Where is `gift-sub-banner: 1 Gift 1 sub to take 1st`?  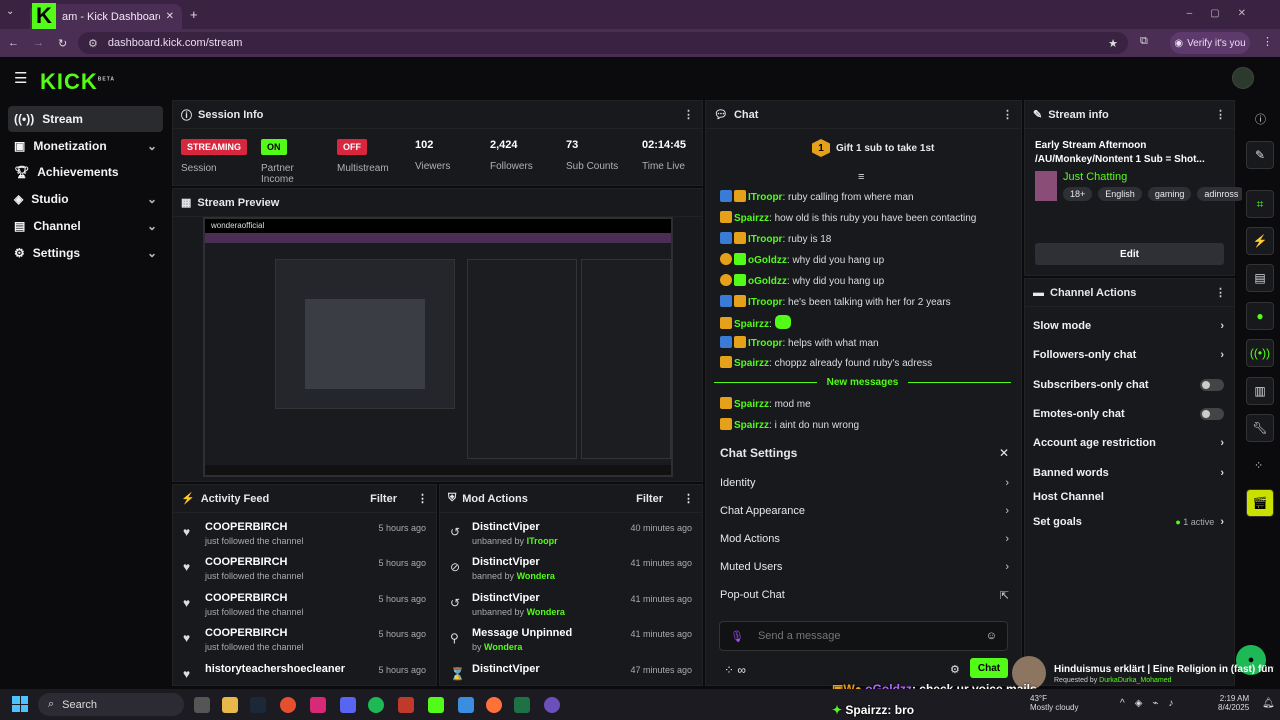
gift-sub-banner: 1 Gift 1 sub to take 1st is located at coordinates (873, 148).